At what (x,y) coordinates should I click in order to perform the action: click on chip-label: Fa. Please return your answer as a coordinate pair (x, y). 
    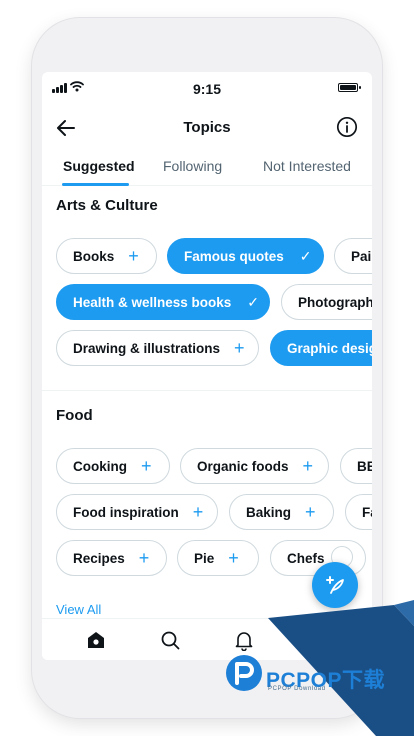
    Looking at the image, I should click on (367, 512).